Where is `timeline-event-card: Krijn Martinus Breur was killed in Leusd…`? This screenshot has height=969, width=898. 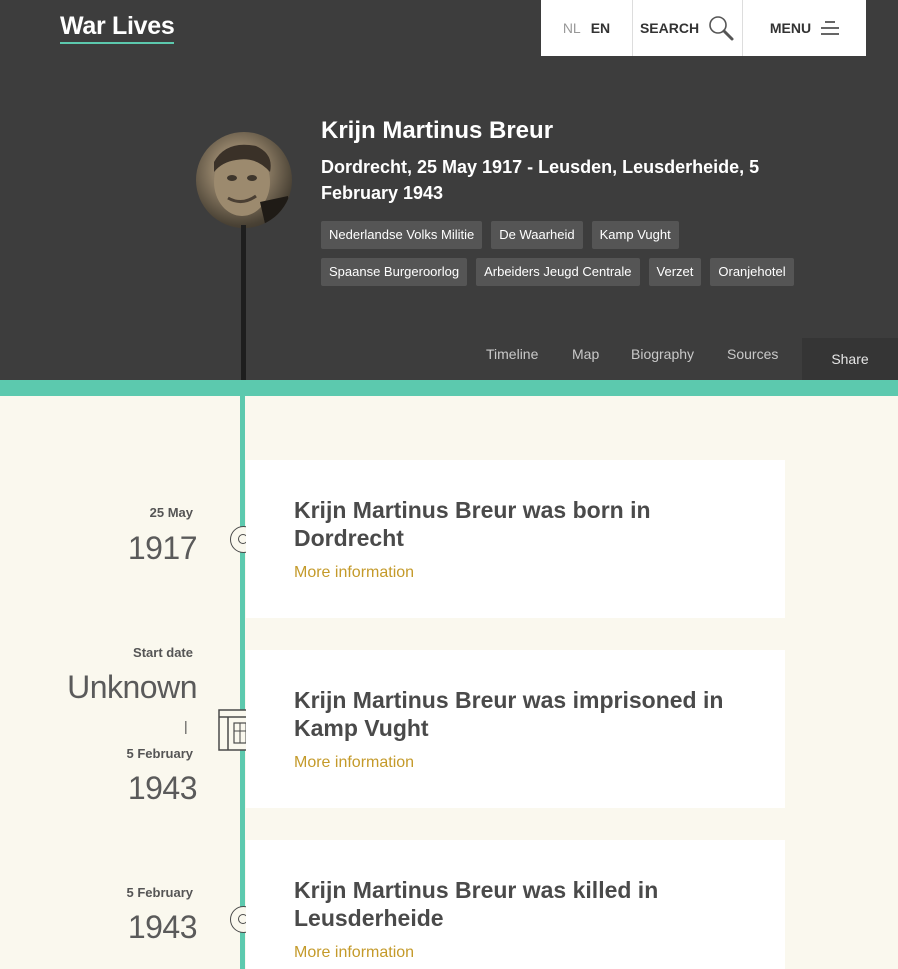
timeline-event-card: Krijn Martinus Breur was killed in Leusd… is located at coordinates (515, 904).